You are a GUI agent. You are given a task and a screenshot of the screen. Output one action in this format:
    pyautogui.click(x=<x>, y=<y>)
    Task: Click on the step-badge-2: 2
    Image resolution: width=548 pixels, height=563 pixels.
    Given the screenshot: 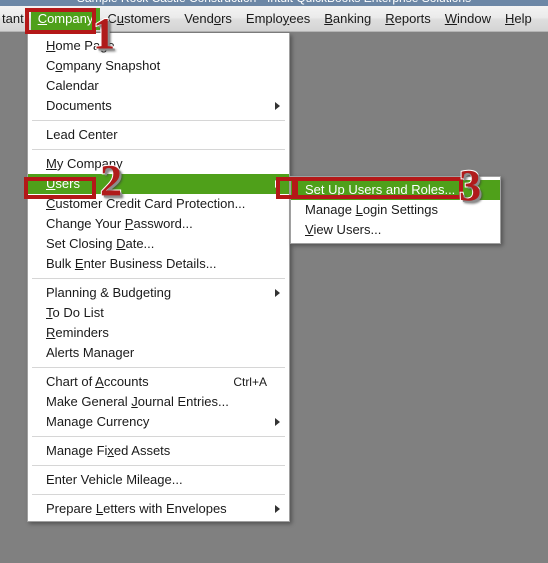 What is the action you would take?
    pyautogui.click(x=111, y=180)
    